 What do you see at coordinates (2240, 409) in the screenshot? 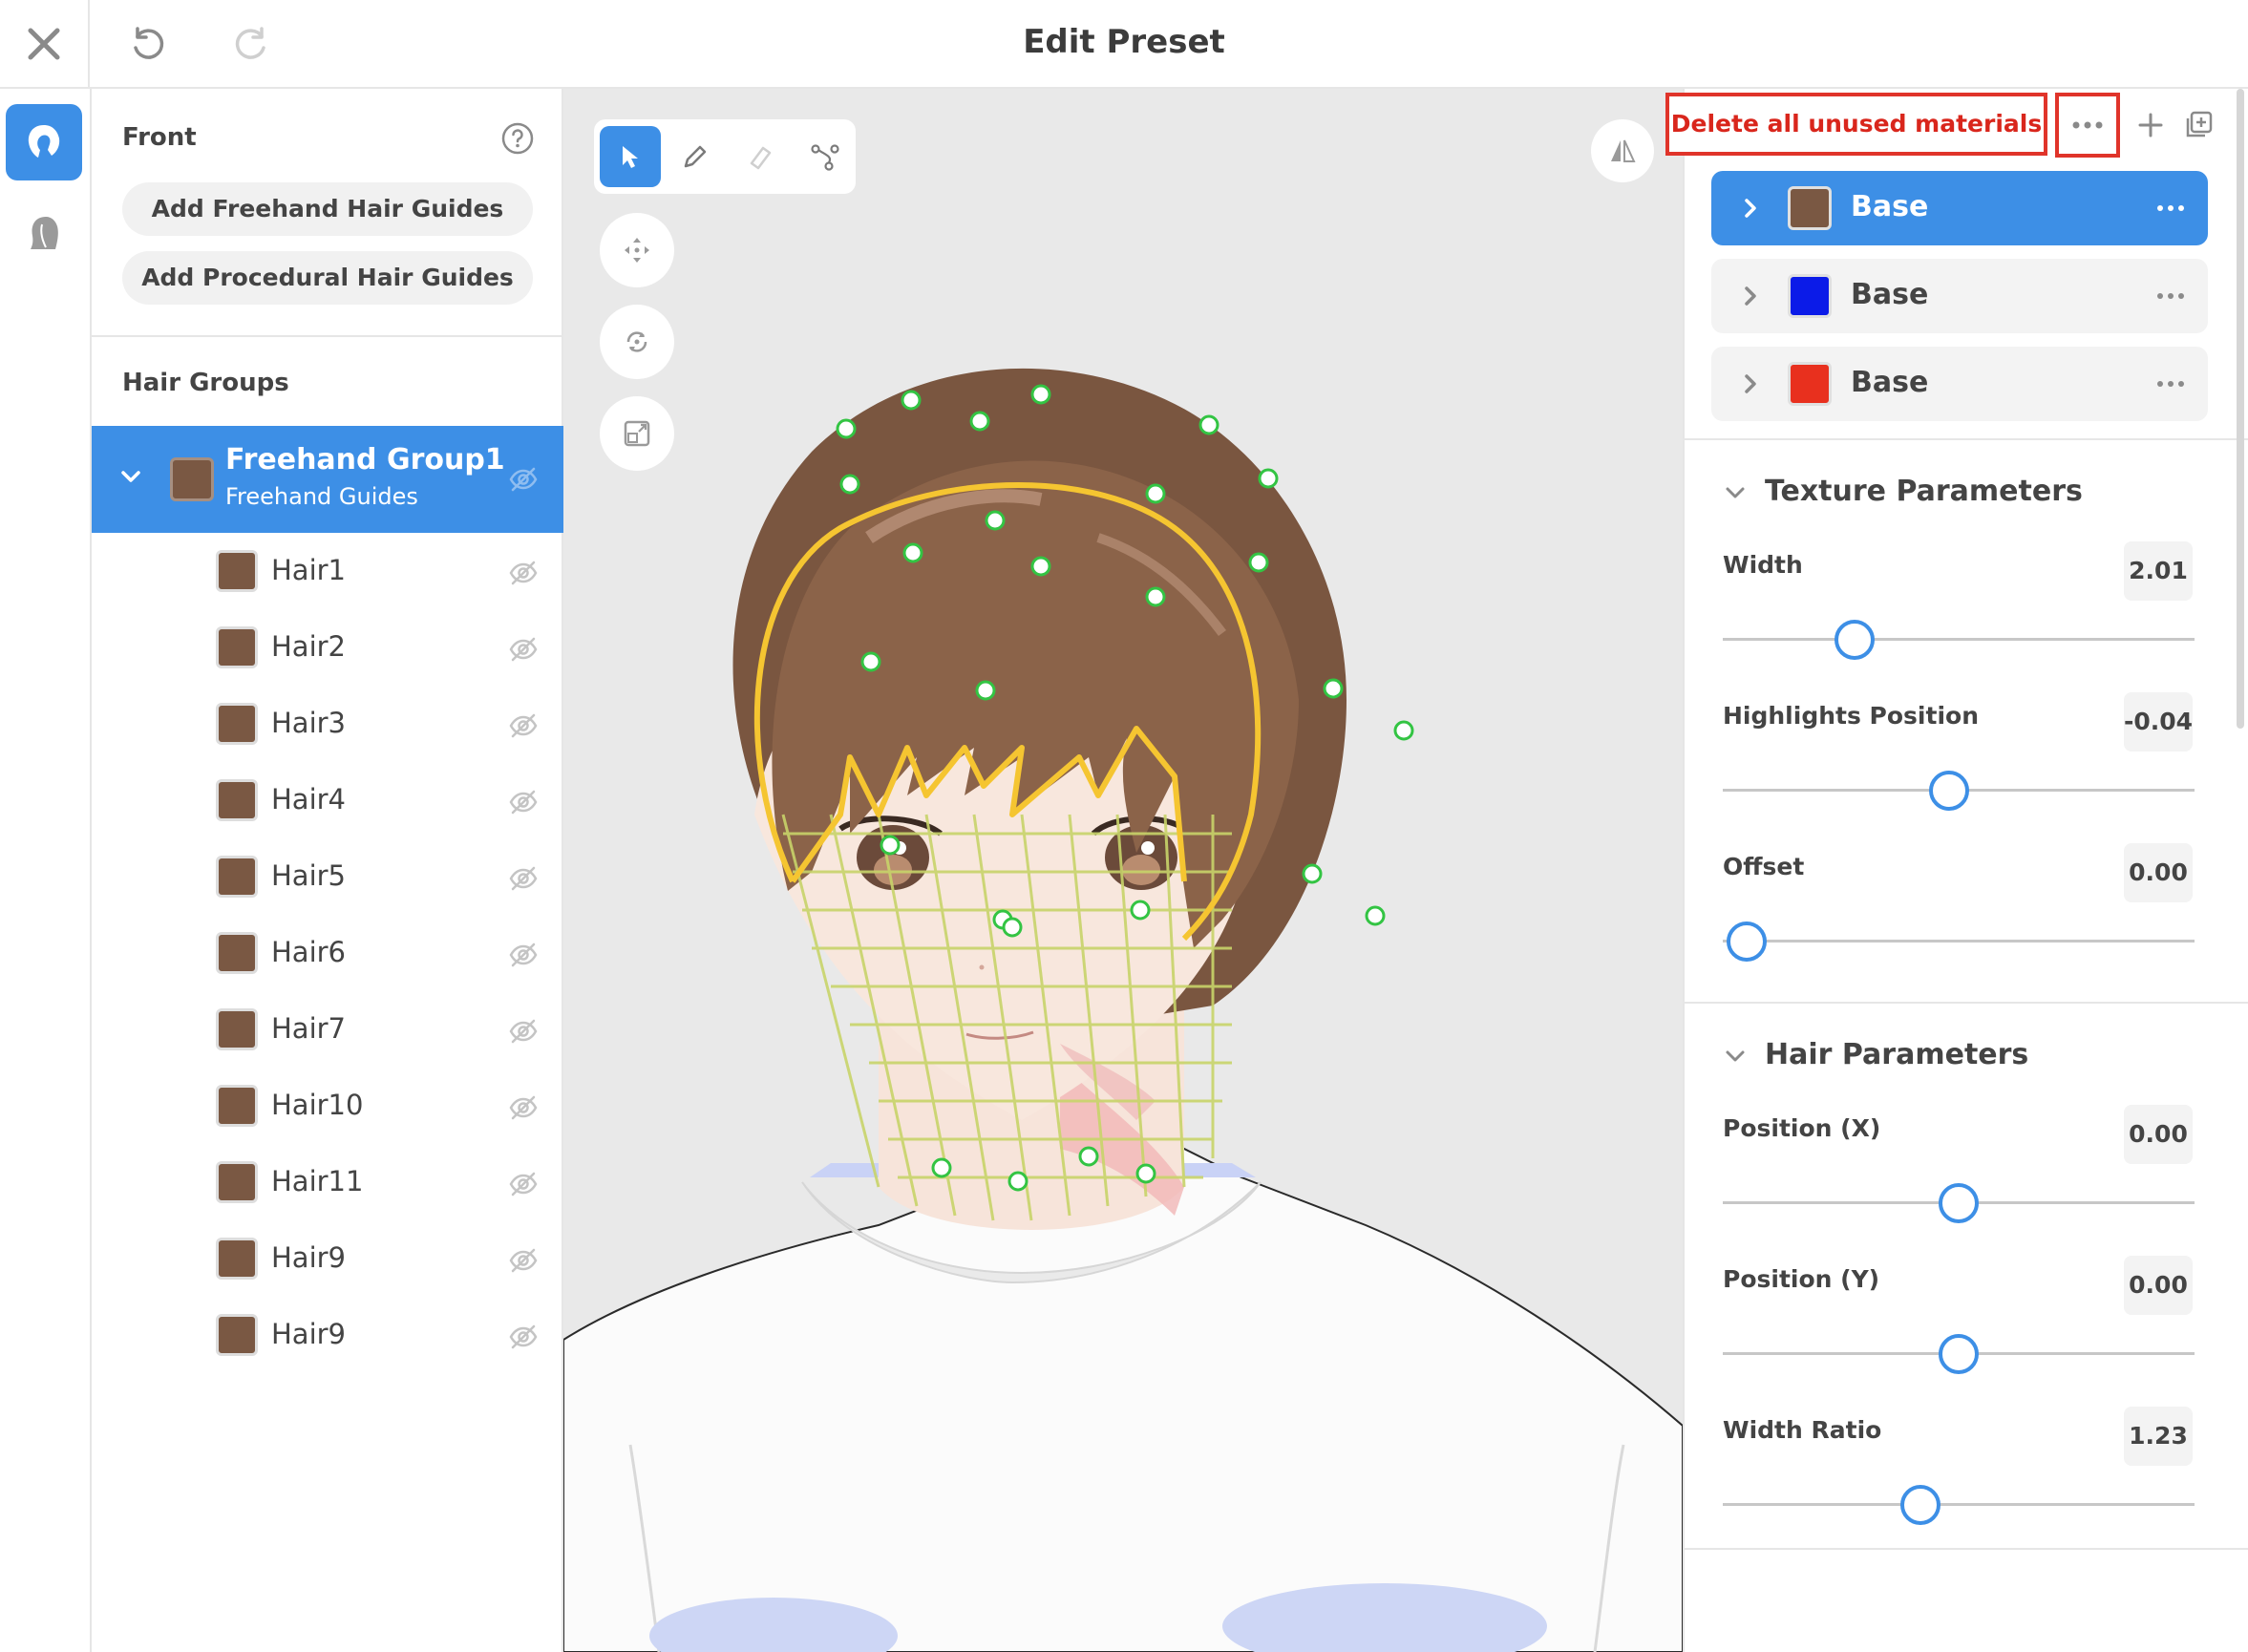
I see `scrollbar` at bounding box center [2240, 409].